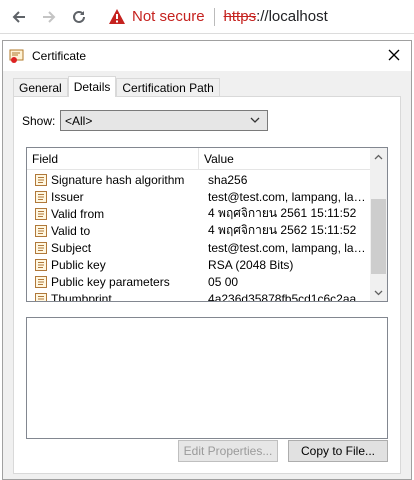 The height and width of the screenshot is (480, 414). Describe the element at coordinates (78, 264) in the screenshot. I see `field-name: Public key` at that location.